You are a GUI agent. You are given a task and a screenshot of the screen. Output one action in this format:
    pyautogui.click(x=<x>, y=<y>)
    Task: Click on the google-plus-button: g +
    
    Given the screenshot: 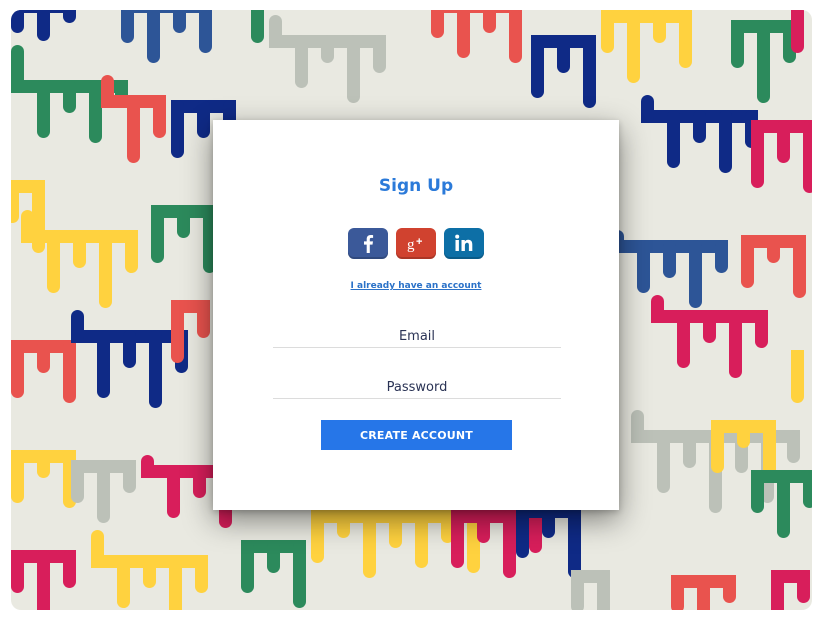 What is the action you would take?
    pyautogui.click(x=416, y=243)
    